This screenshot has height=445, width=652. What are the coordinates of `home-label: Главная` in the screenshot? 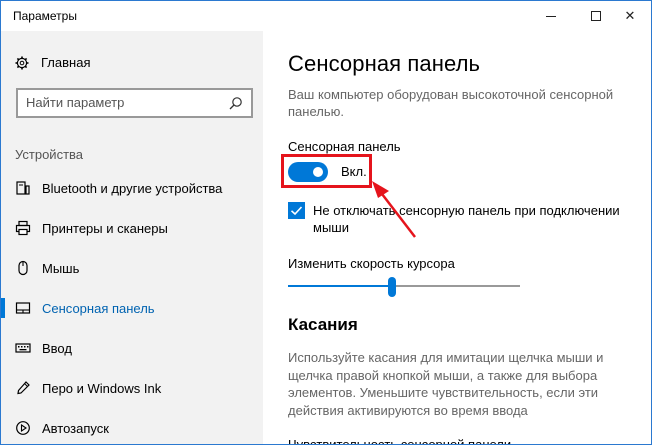 It's located at (66, 62).